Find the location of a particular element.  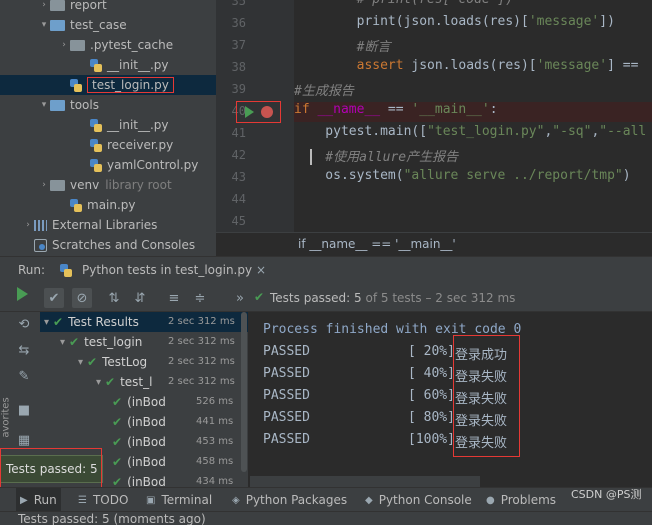

rerun-icon is located at coordinates (22, 294).